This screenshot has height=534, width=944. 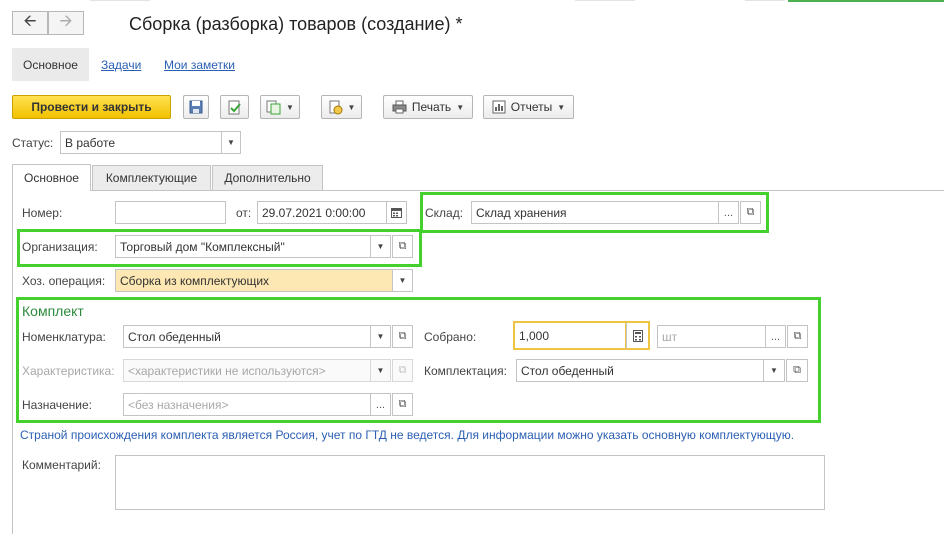 I want to click on operation-dropdown-button: ▼, so click(x=402, y=280).